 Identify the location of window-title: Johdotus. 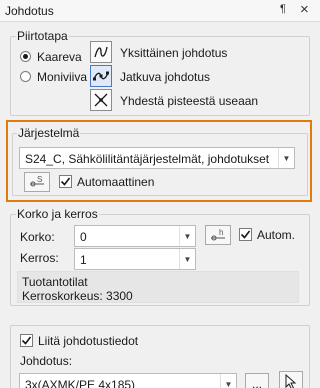
(29, 11).